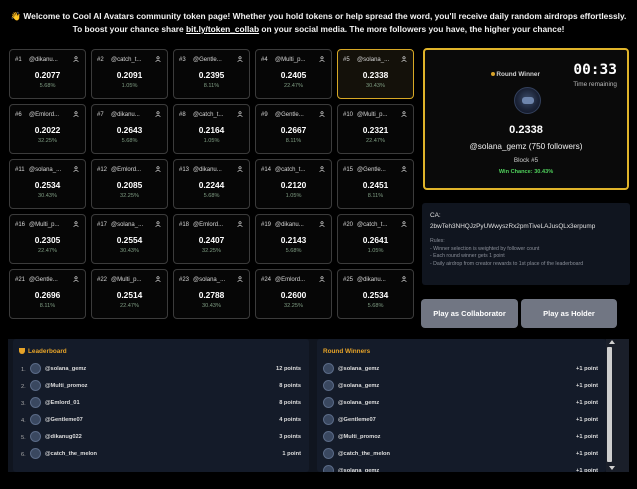 The height and width of the screenshot is (489, 637). Describe the element at coordinates (211, 74) in the screenshot. I see `block-card: #3 @Gentle... 0.2395 8.11%` at that location.